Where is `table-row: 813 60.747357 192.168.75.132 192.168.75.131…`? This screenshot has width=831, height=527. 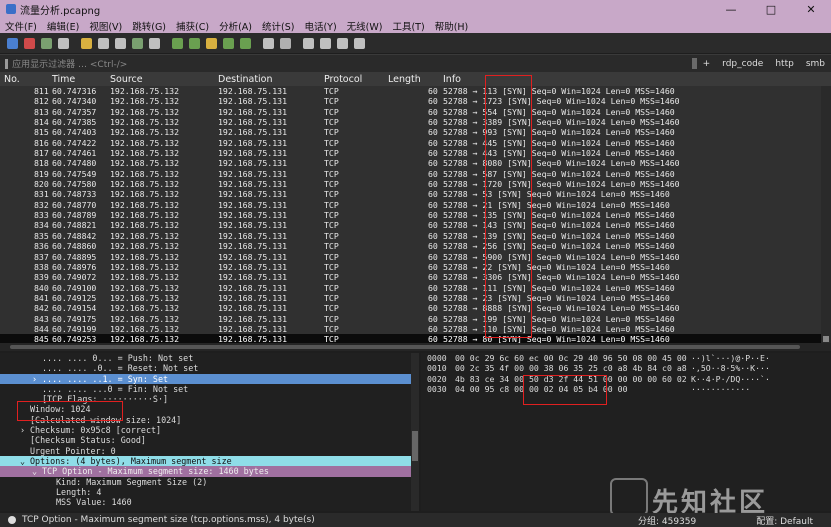 table-row: 813 60.747357 192.168.75.132 192.168.75.131… is located at coordinates (410, 112).